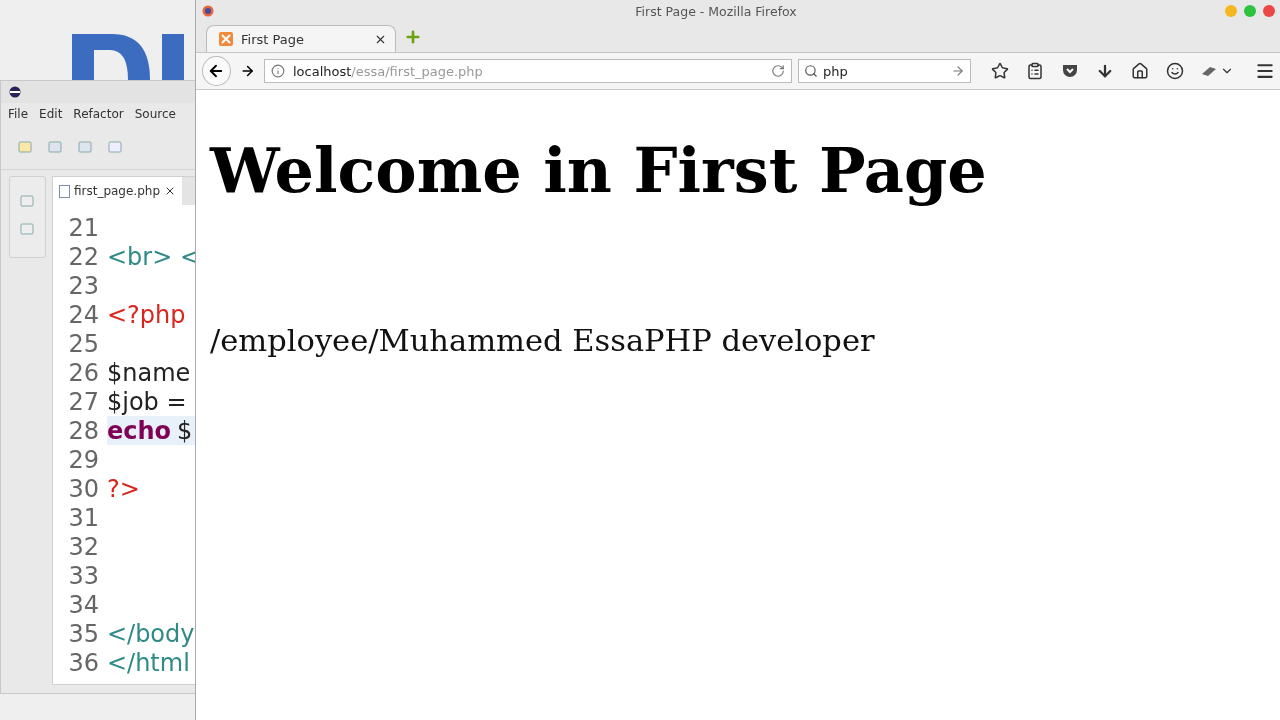 This screenshot has height=720, width=1280. I want to click on info-icon, so click(277, 71).